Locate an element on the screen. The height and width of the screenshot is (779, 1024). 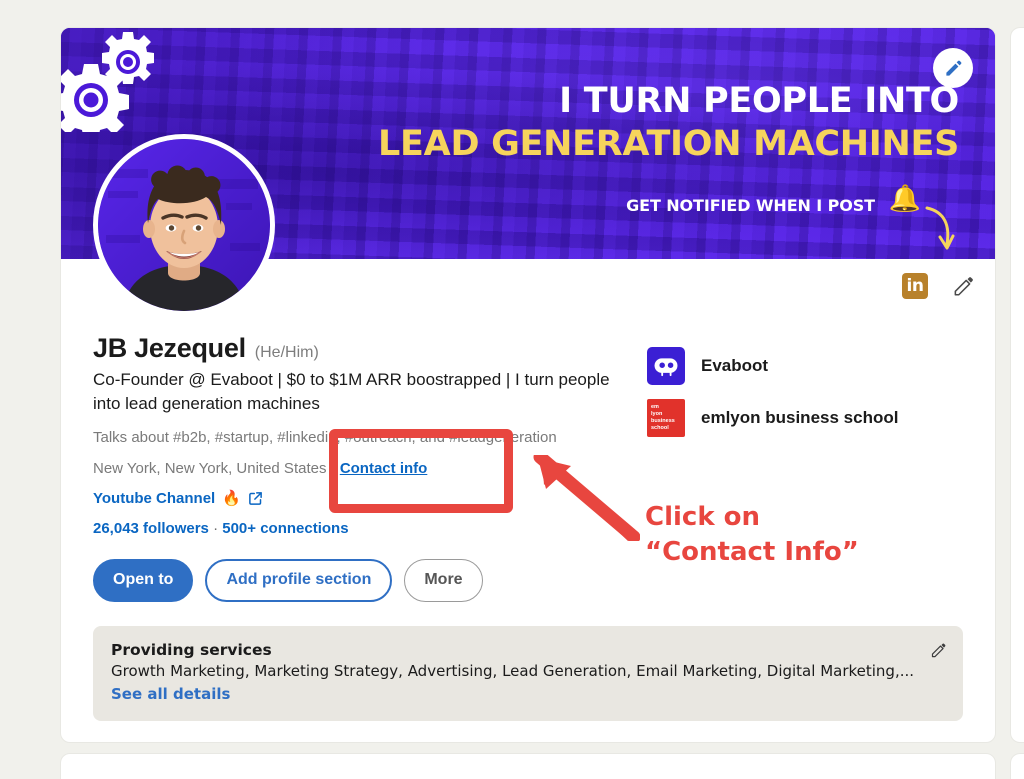
profile-photo is located at coordinates (184, 225).